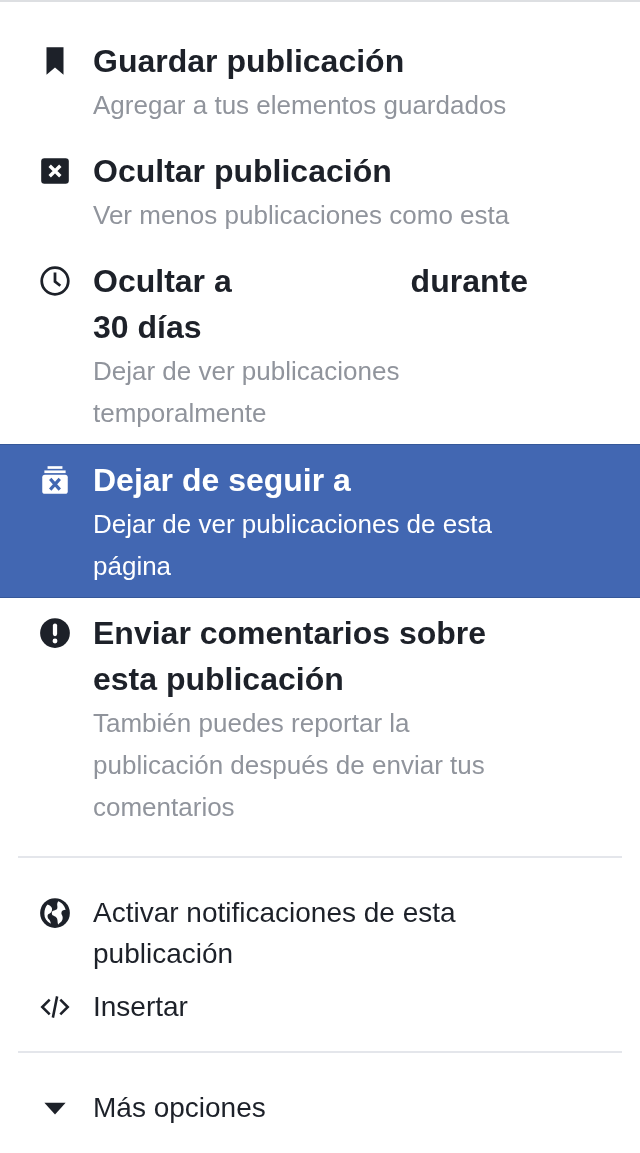 This screenshot has width=640, height=1153. What do you see at coordinates (147, 327) in the screenshot?
I see `menu-item-title: 30 días` at bounding box center [147, 327].